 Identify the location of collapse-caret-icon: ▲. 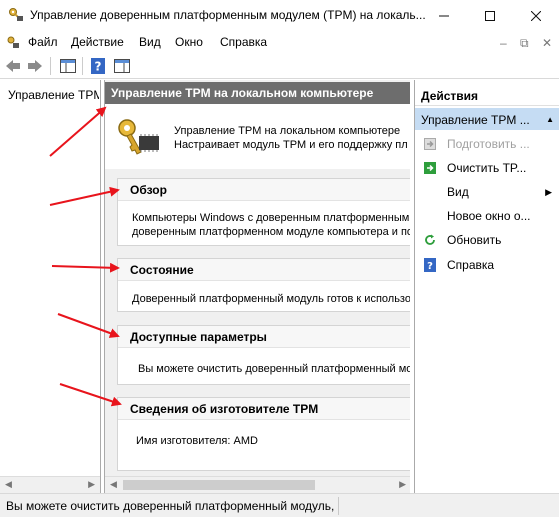
(550, 119).